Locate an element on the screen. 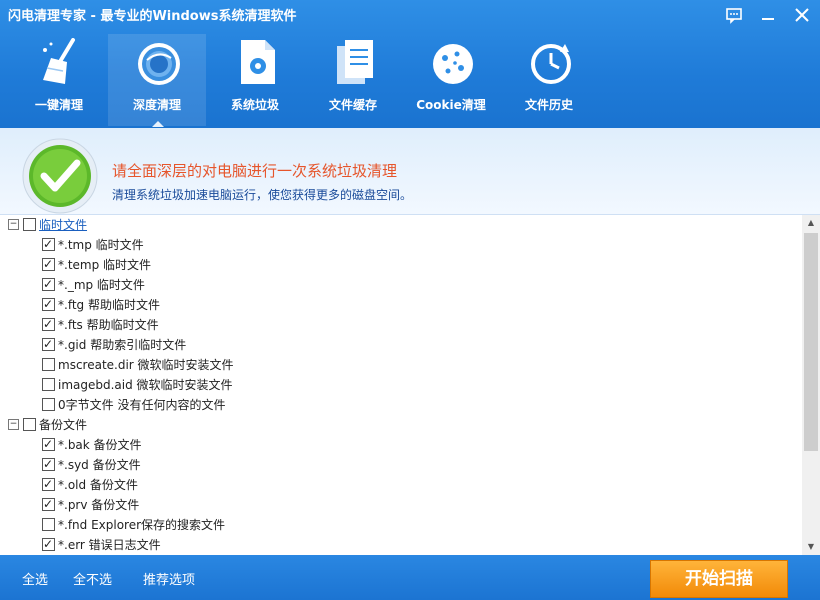  minimize-icon is located at coordinates (768, 16).